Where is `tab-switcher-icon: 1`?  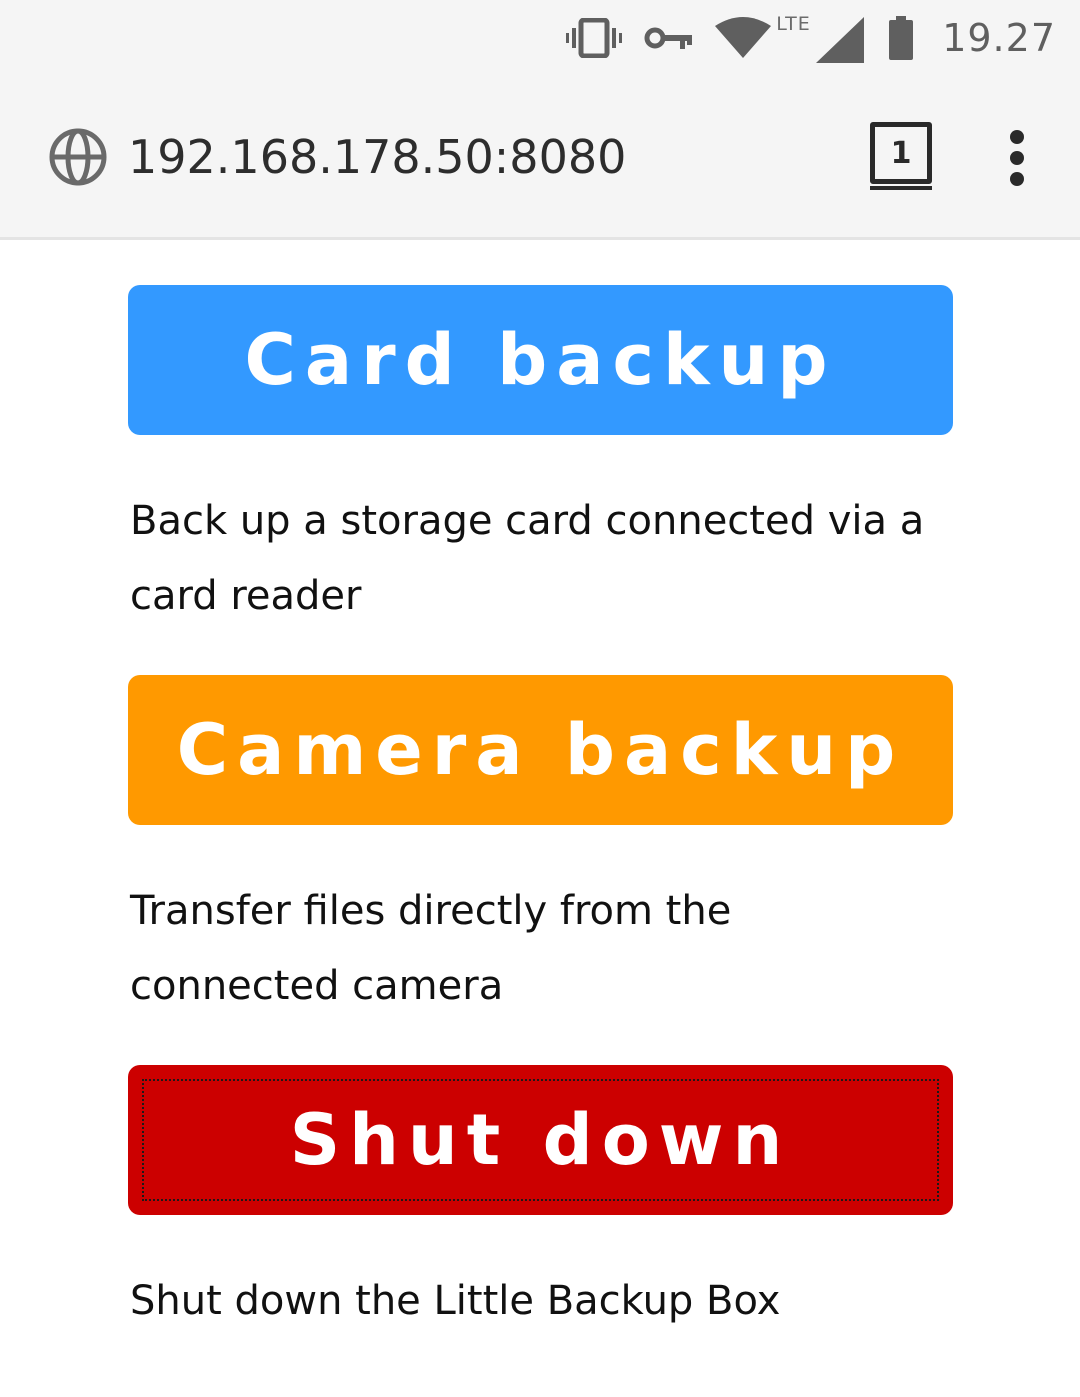 tab-switcher-icon: 1 is located at coordinates (901, 153).